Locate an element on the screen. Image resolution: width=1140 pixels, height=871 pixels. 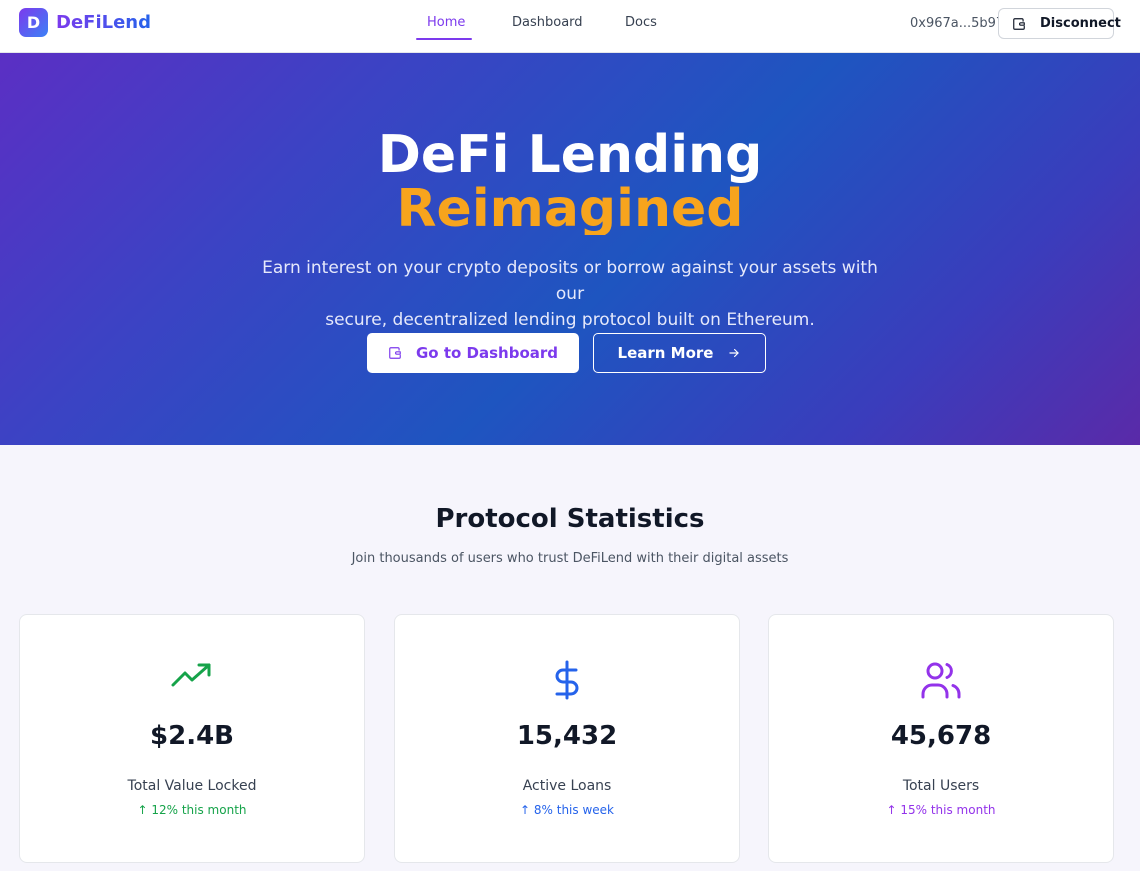
brand-name: DeFiLend is located at coordinates (103, 22).